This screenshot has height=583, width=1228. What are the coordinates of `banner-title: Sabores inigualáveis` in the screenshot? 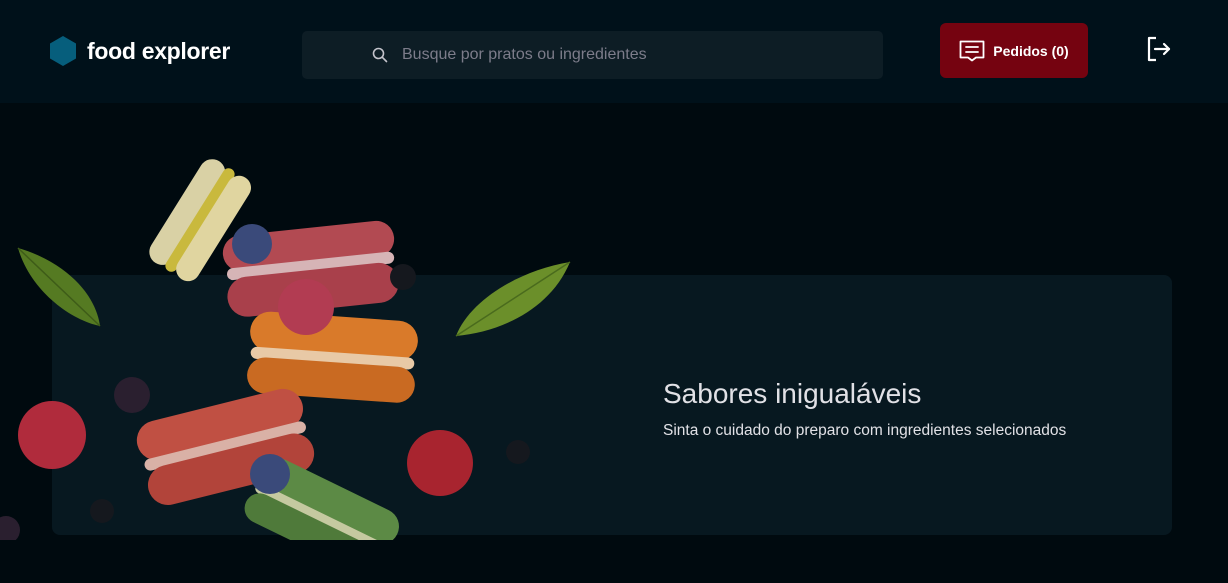 It's located at (792, 393).